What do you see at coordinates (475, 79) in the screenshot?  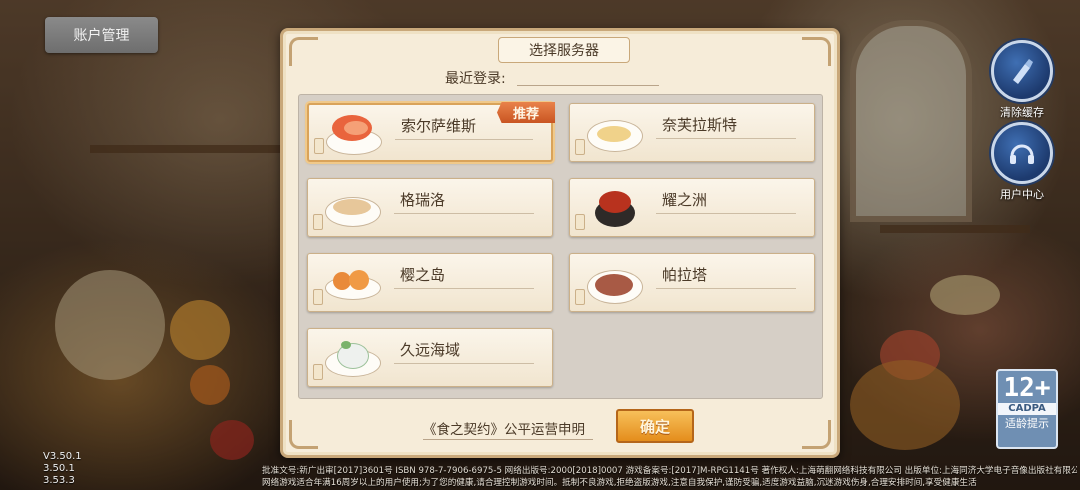 I see `recent-login-label: 最近登录:` at bounding box center [475, 79].